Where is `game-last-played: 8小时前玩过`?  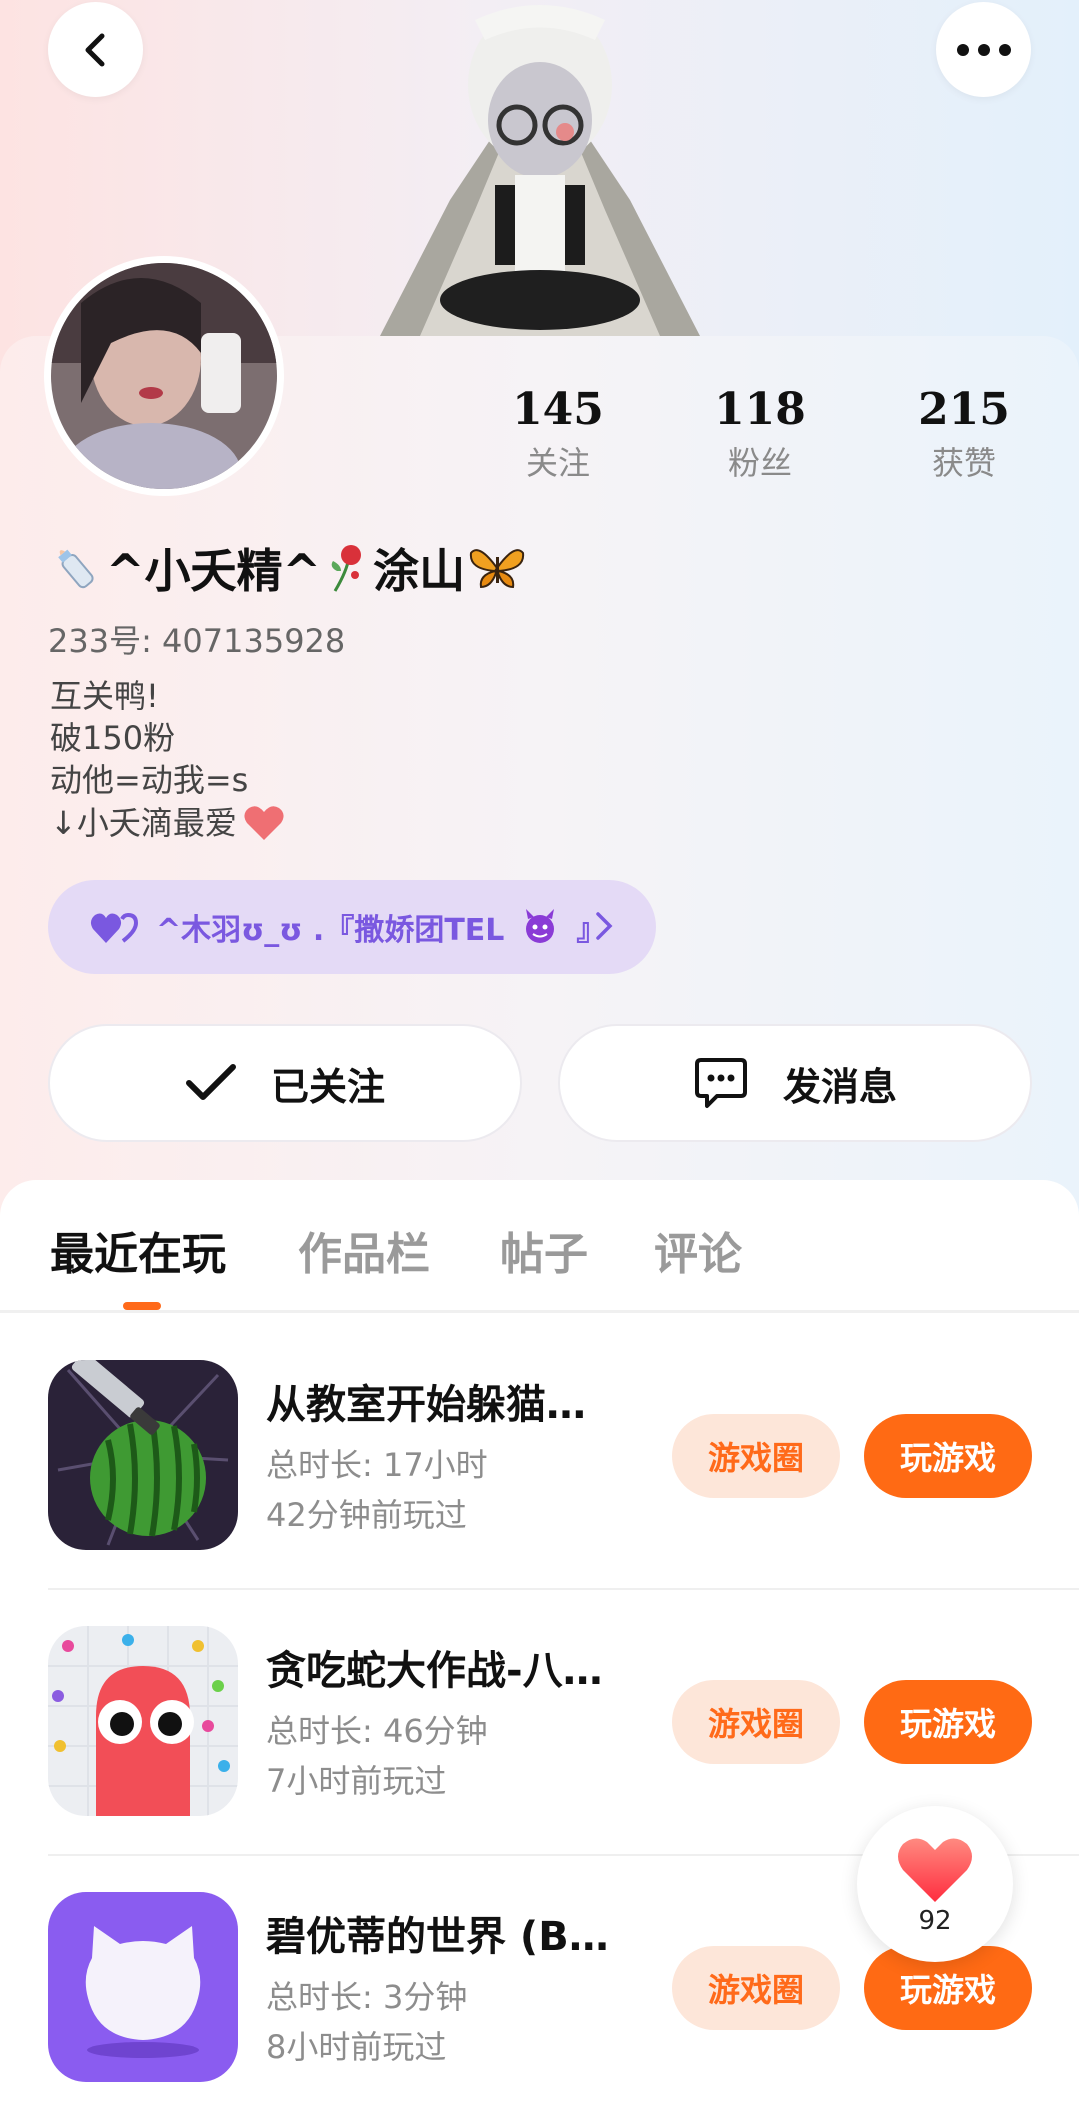 game-last-played: 8小时前玩过 is located at coordinates (356, 2047).